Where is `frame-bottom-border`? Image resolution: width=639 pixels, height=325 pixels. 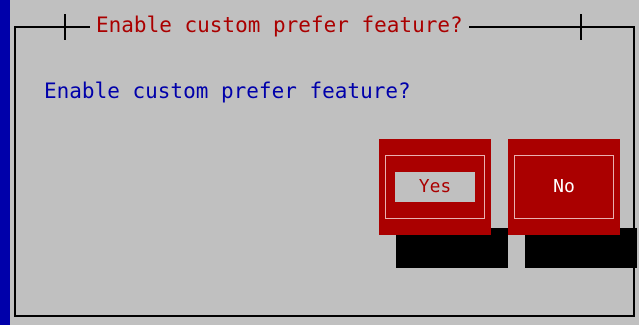 frame-bottom-border is located at coordinates (324, 316).